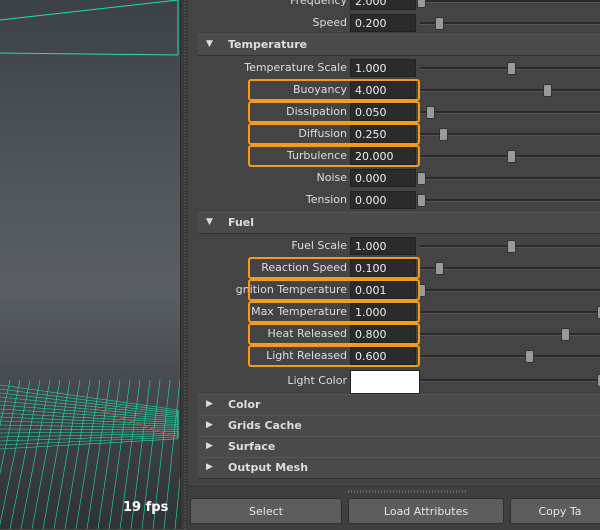 This screenshot has width=600, height=530. Describe the element at coordinates (266, 511) in the screenshot. I see `select-button: Select` at that location.